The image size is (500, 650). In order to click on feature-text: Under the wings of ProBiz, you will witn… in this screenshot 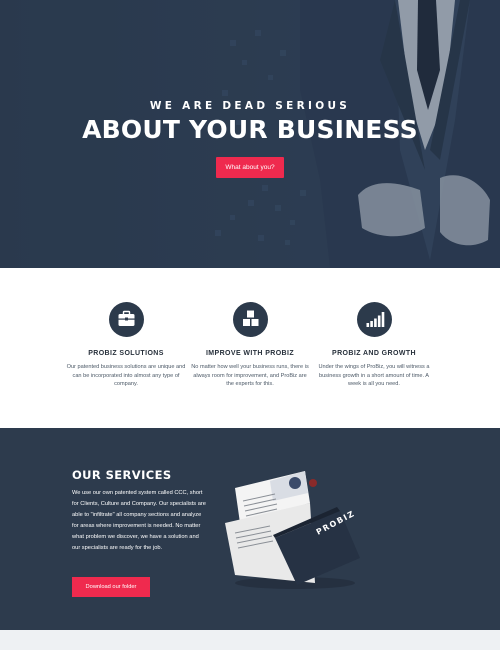, I will do `click(374, 376)`.